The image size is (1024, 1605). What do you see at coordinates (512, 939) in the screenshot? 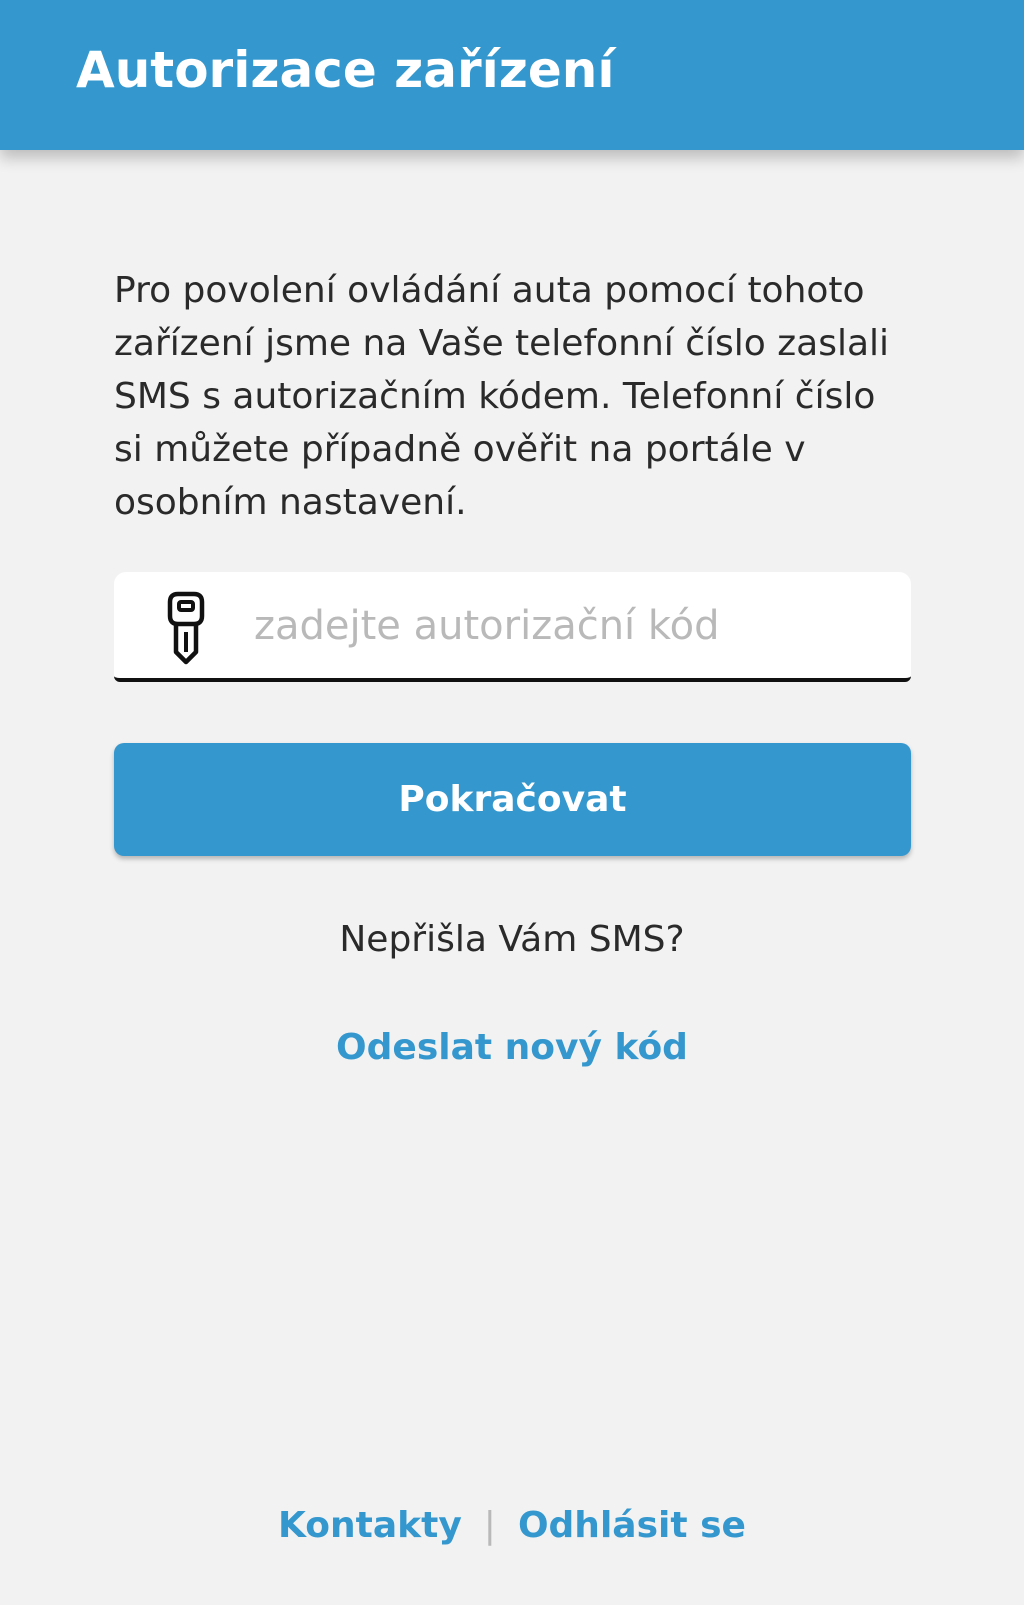
I see `no-sms-question: Nepřišla Vám SMS?` at bounding box center [512, 939].